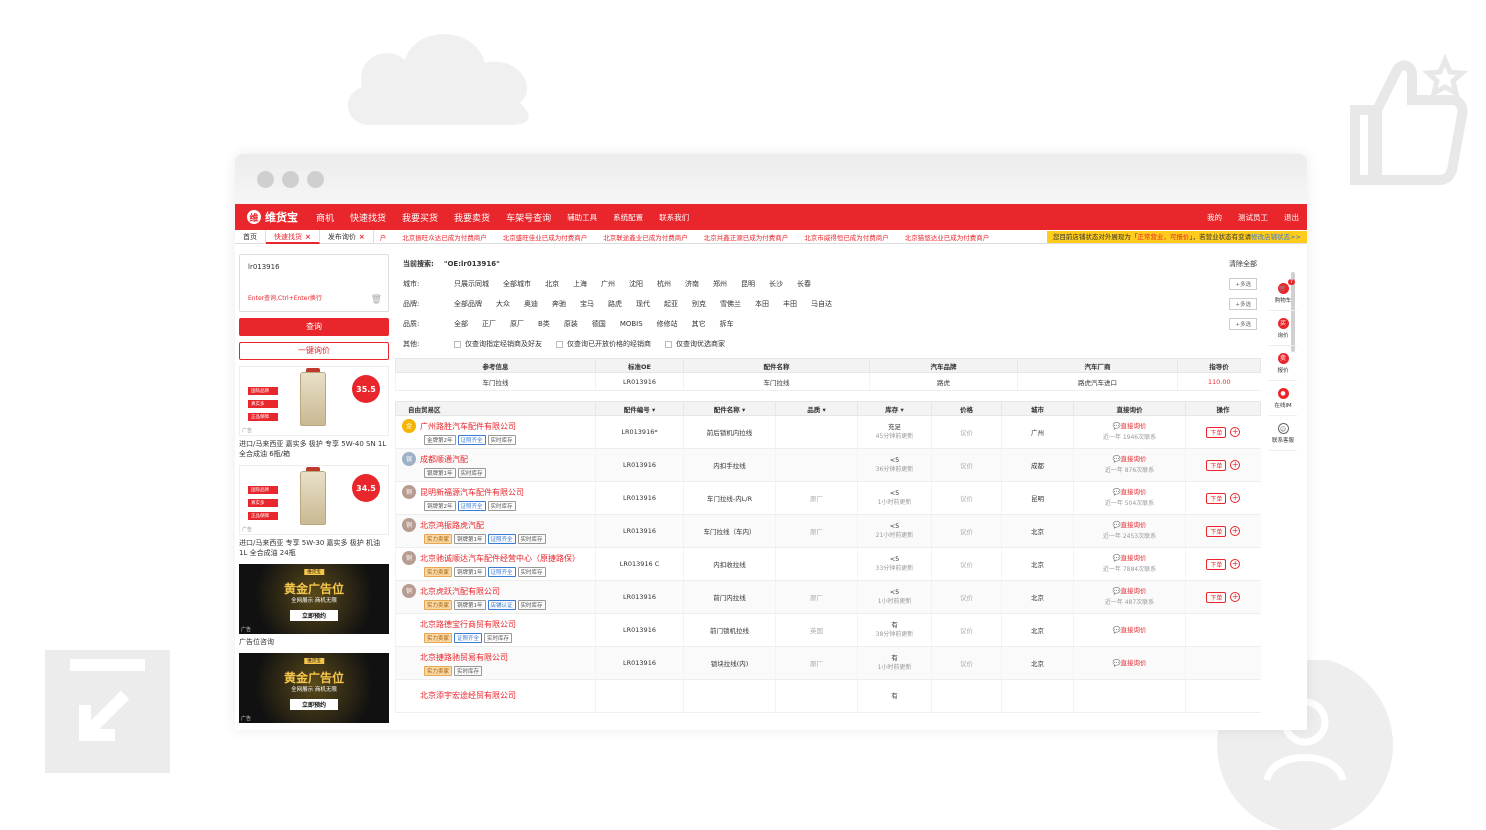 This screenshot has height=830, width=1486. What do you see at coordinates (468, 426) in the screenshot?
I see `seller-name-link: 广州路胜汽车配件有限公司` at bounding box center [468, 426].